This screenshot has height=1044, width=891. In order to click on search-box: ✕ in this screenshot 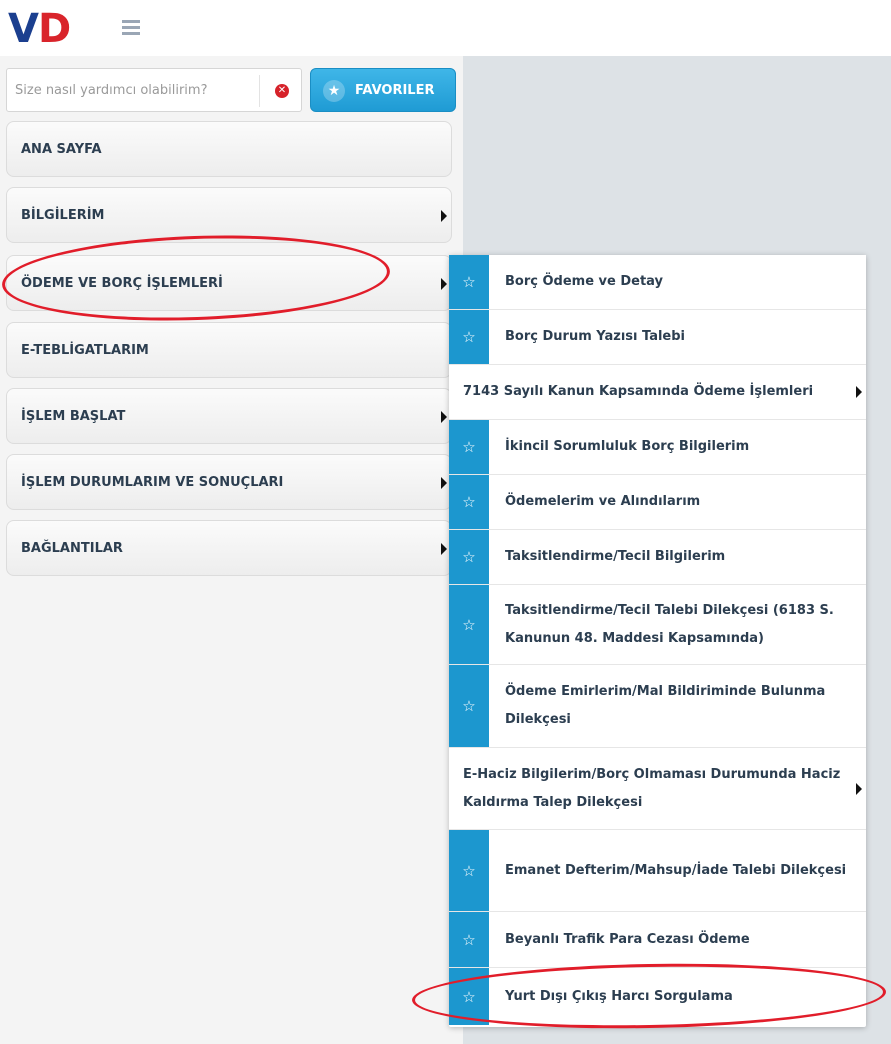, I will do `click(154, 90)`.